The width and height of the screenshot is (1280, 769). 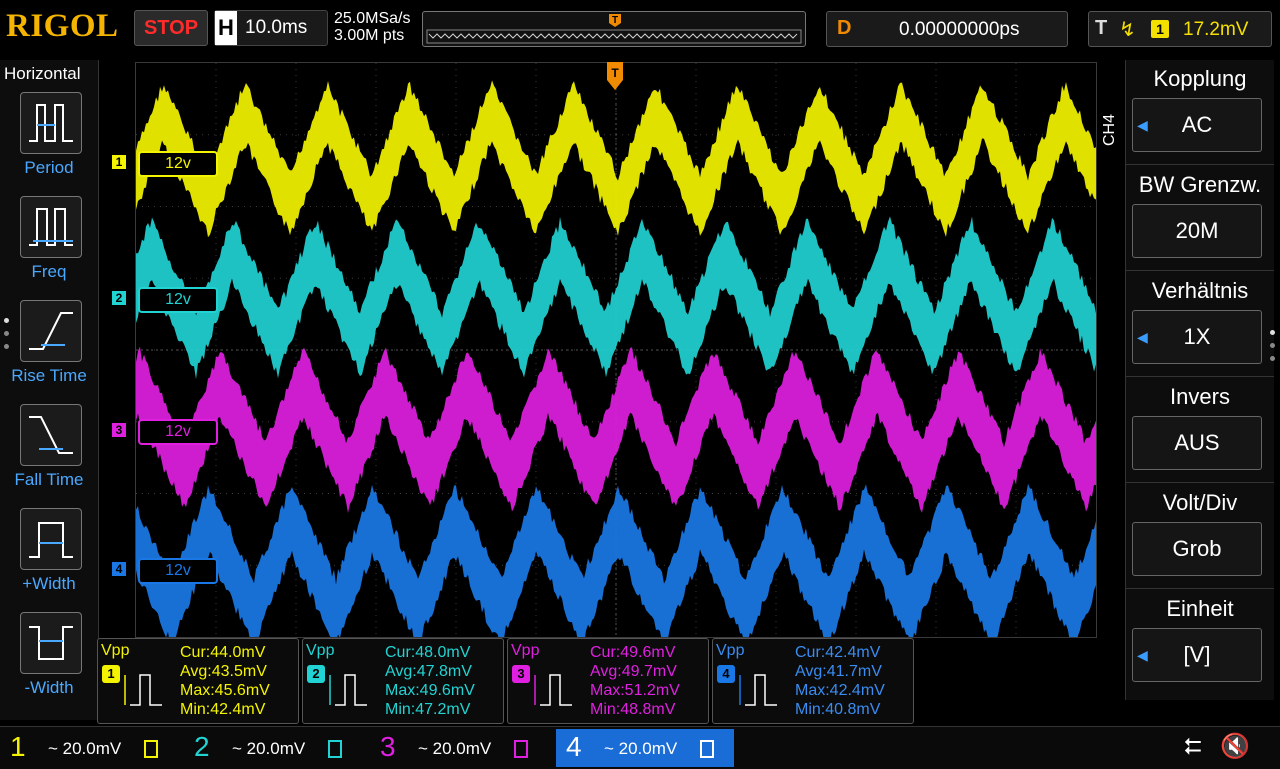 What do you see at coordinates (49, 479) in the screenshot?
I see `menu-item-label: Fall Time` at bounding box center [49, 479].